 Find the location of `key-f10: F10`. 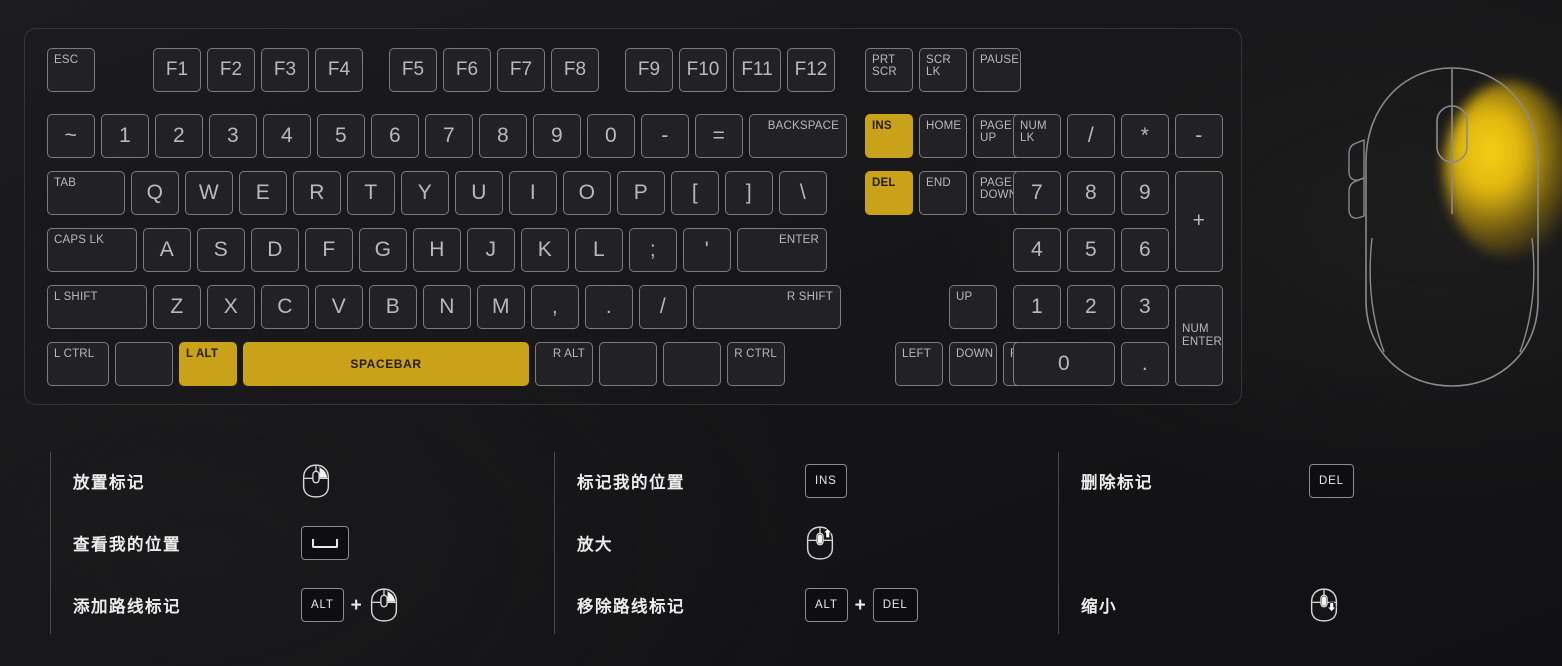

key-f10: F10 is located at coordinates (703, 70).